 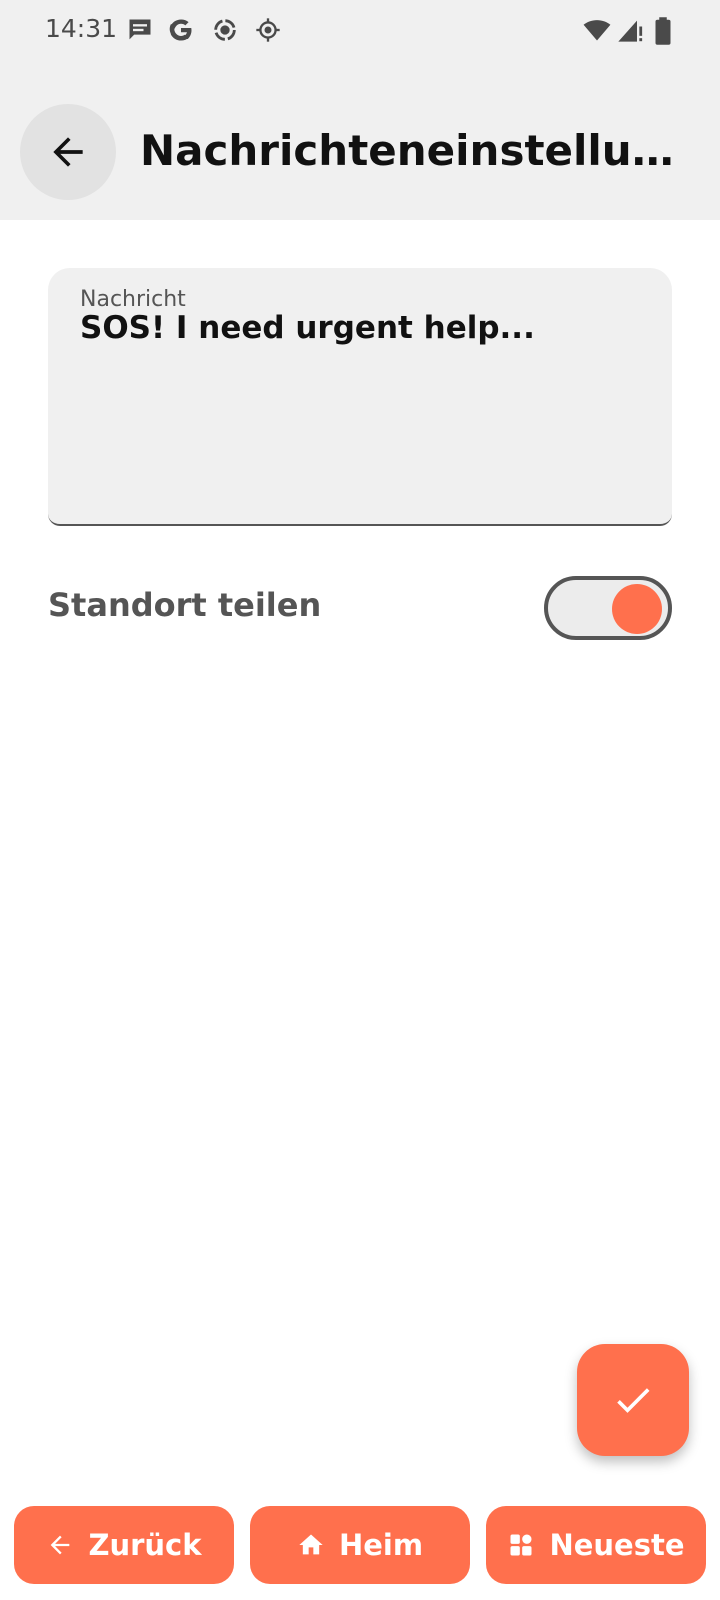 I want to click on switch-knob, so click(x=637, y=609).